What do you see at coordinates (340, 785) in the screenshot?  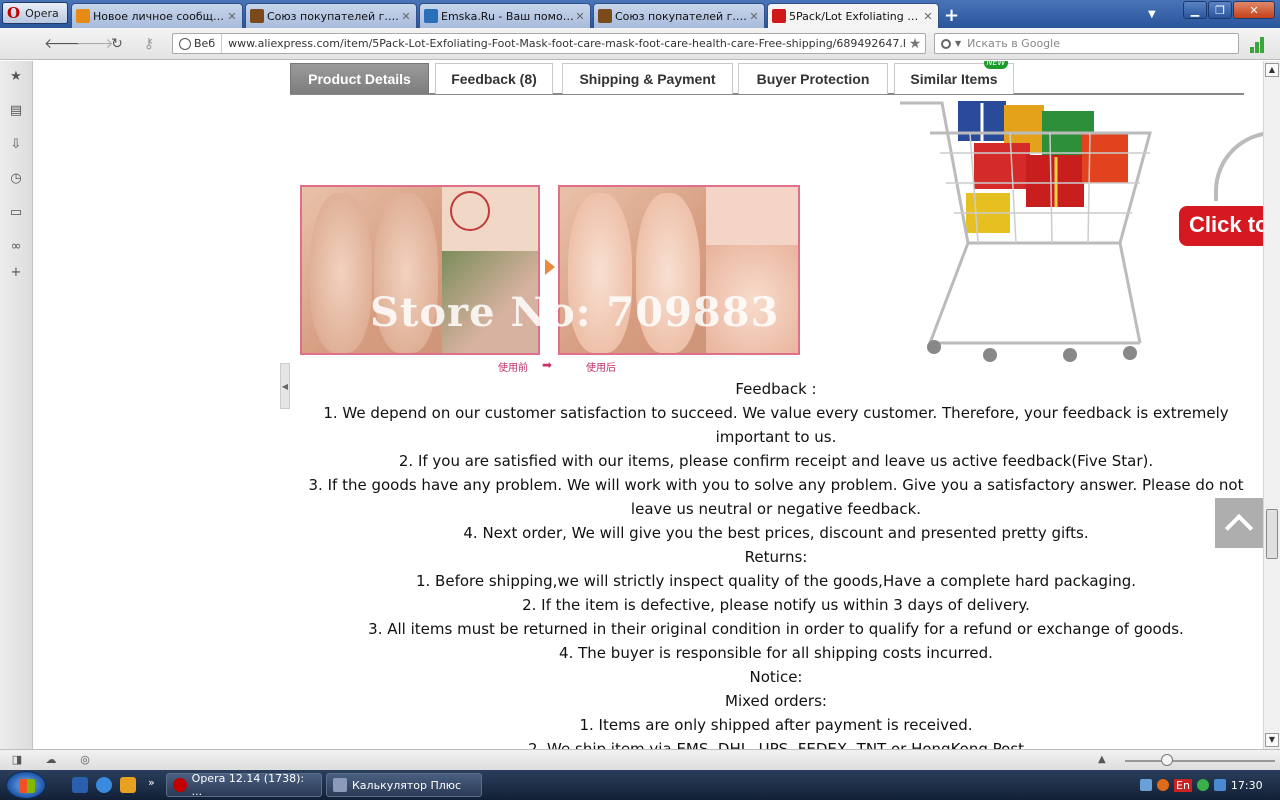 I see `calculator-taskbar-icon` at bounding box center [340, 785].